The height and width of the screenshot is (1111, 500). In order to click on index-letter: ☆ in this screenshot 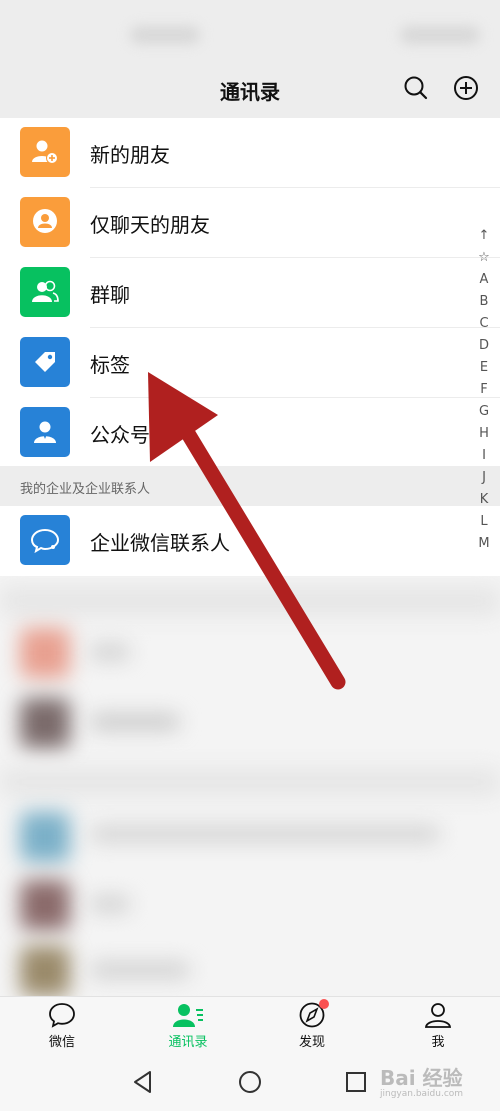, I will do `click(484, 261)`.